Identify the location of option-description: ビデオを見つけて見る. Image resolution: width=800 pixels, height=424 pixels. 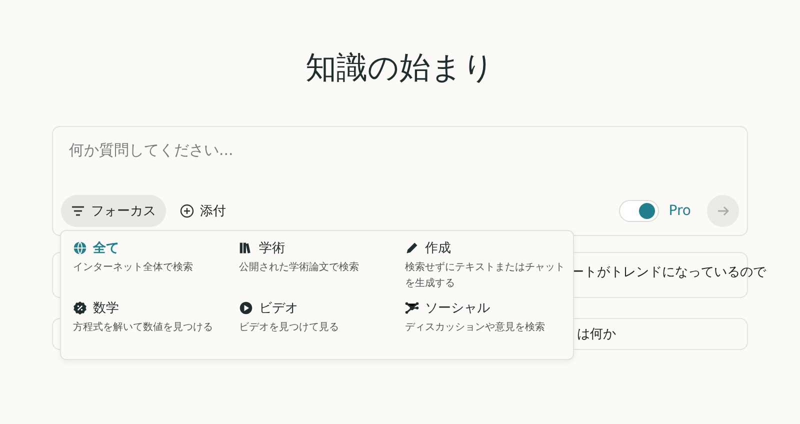
(289, 328).